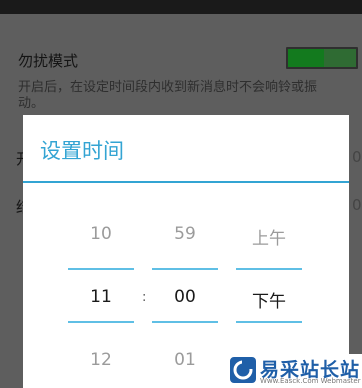  What do you see at coordinates (185, 297) in the screenshot?
I see `minute-current: 00` at bounding box center [185, 297].